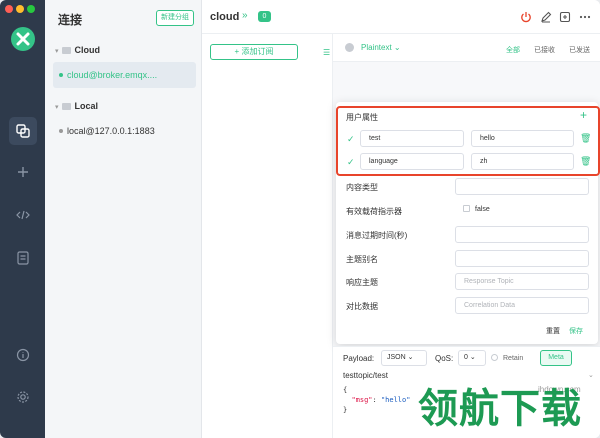 The height and width of the screenshot is (438, 600). What do you see at coordinates (565, 17) in the screenshot?
I see `new-window-icon` at bounding box center [565, 17].